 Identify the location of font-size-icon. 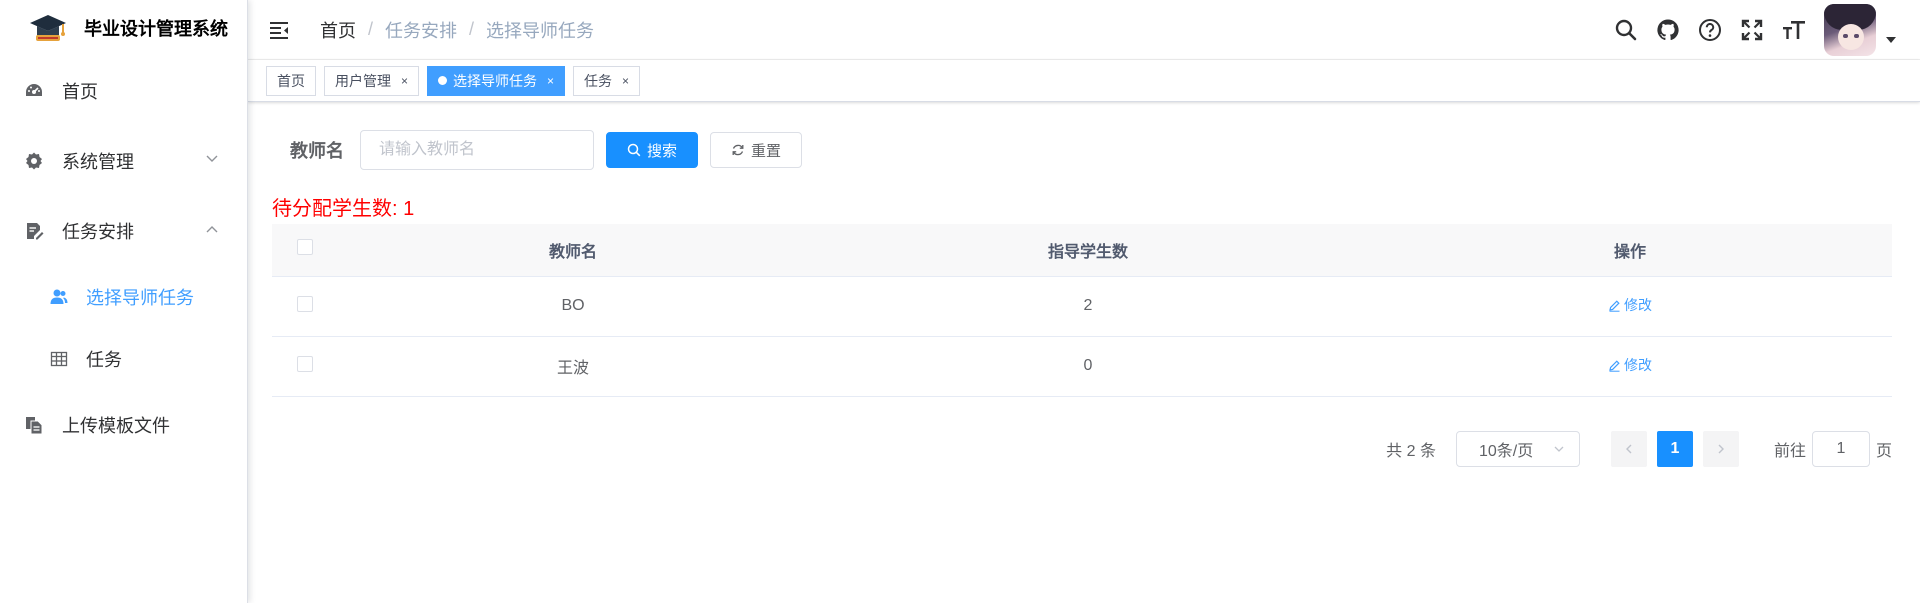
(1794, 30).